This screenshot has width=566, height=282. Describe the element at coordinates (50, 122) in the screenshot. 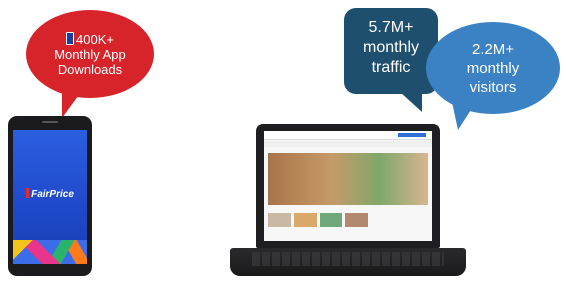

I see `phone-speaker` at that location.